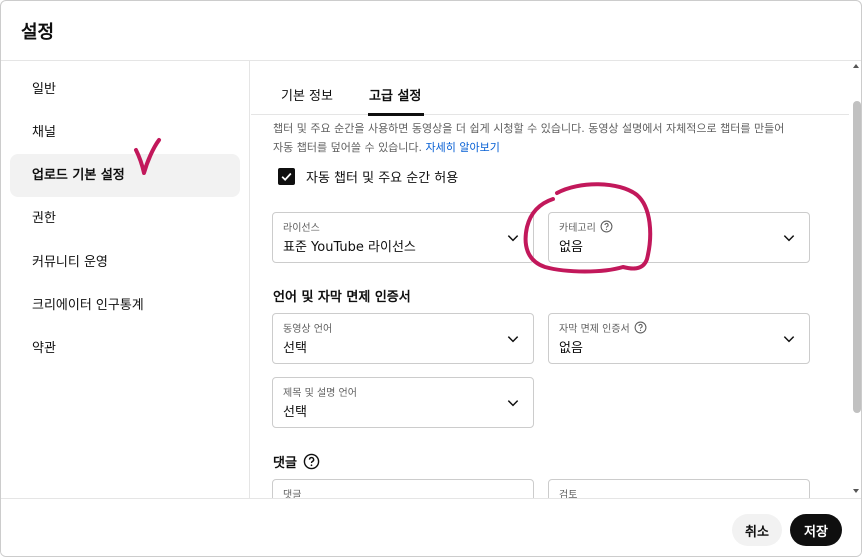 The height and width of the screenshot is (557, 862). Describe the element at coordinates (571, 348) in the screenshot. I see `caption-cert-value: 없음` at that location.